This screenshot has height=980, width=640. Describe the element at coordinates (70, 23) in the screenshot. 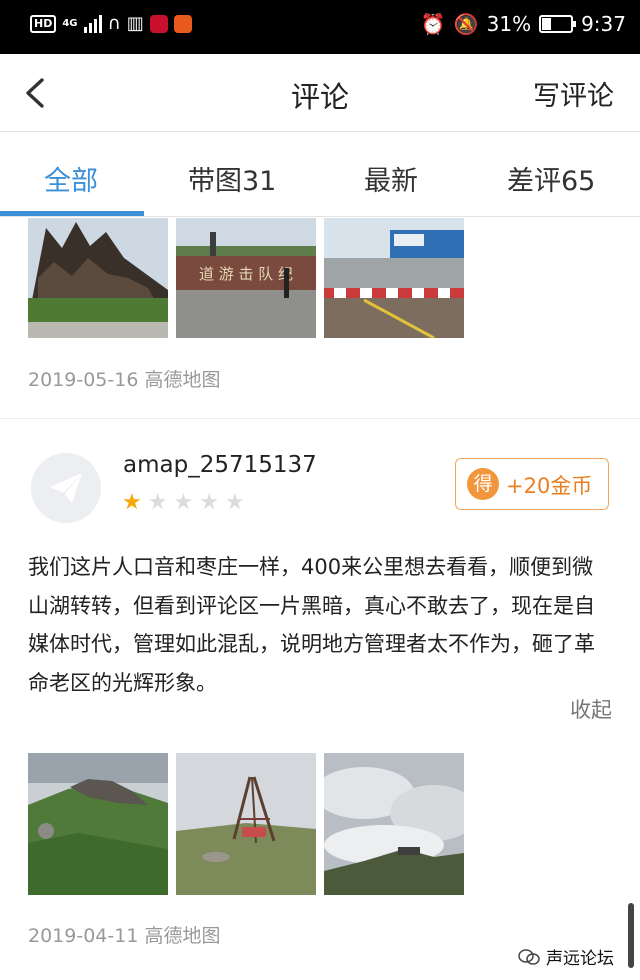

I see `network-indicator: 4G` at that location.